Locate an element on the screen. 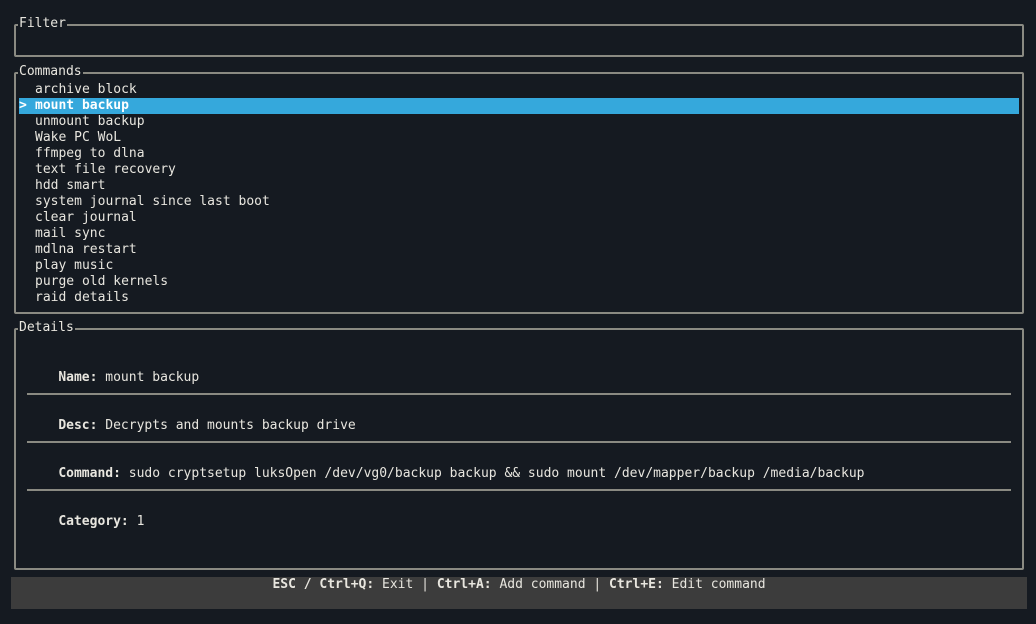  name-label: Name: is located at coordinates (78, 377).